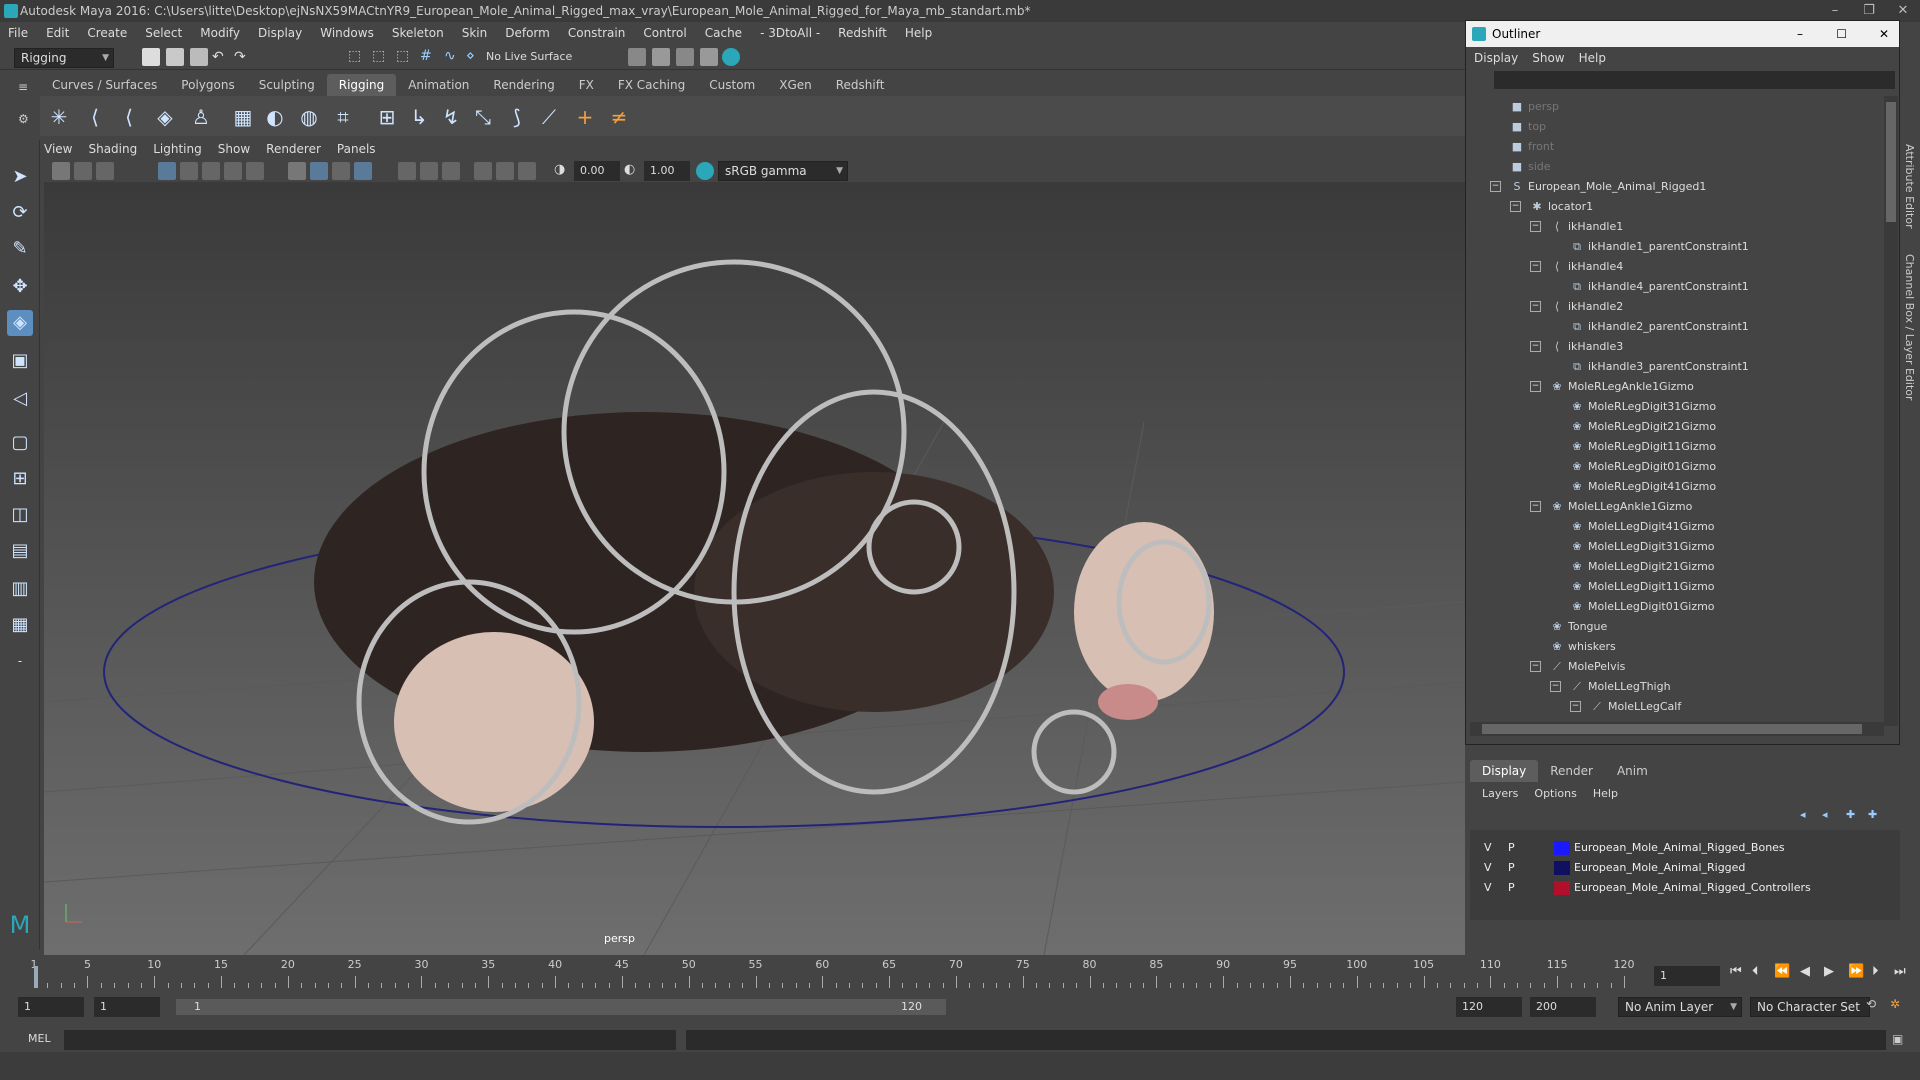 This screenshot has height=1080, width=1920. I want to click on use-all-lights-icon, so click(363, 171).